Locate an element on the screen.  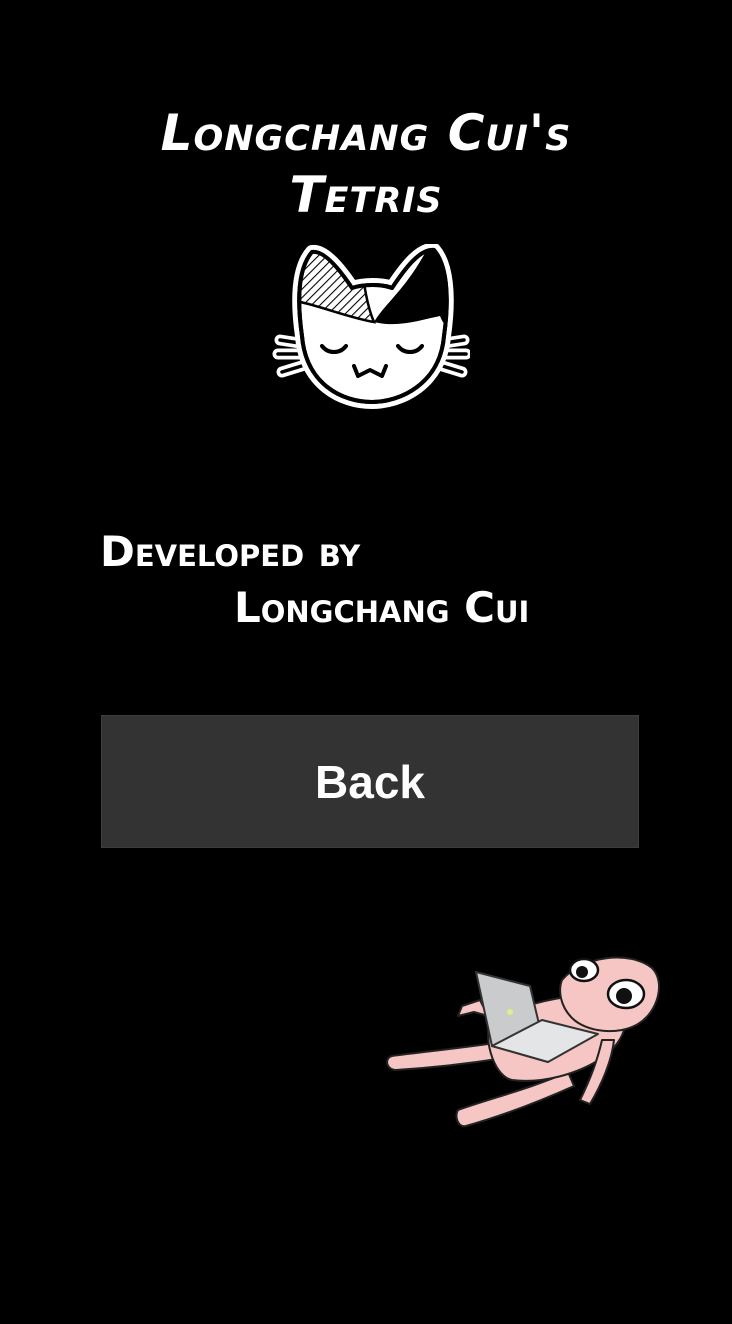
back-button: Back is located at coordinates (370, 781).